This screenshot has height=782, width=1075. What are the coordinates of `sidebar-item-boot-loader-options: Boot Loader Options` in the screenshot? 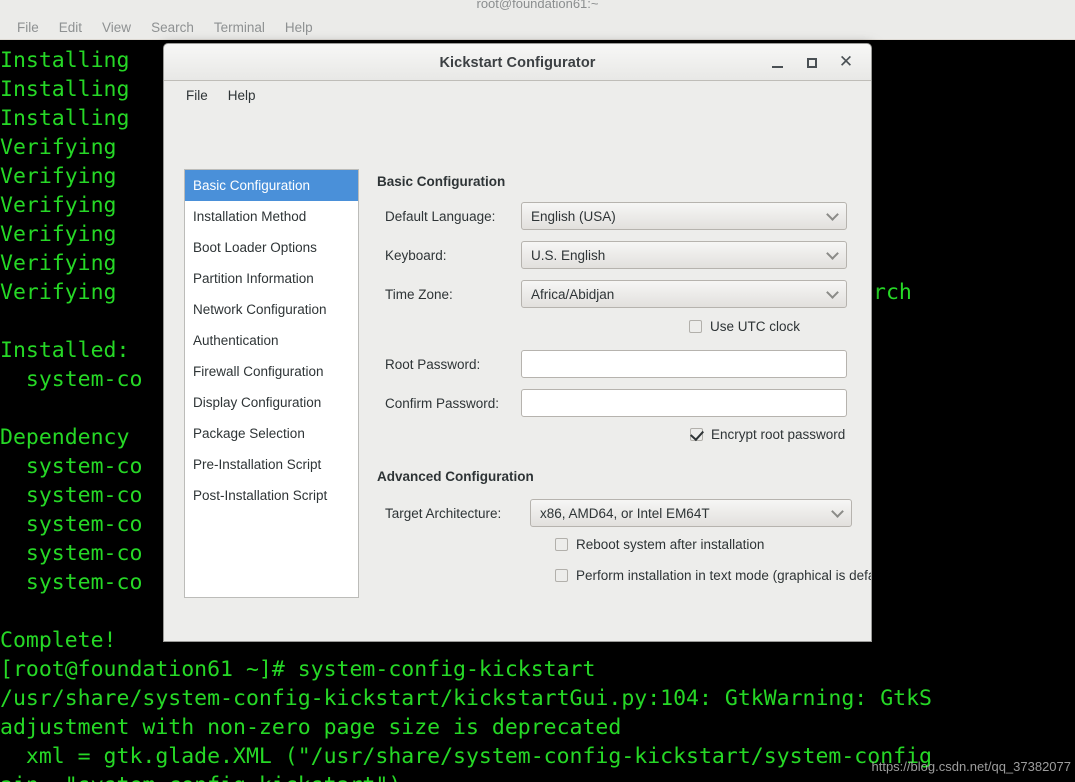 It's located at (271, 247).